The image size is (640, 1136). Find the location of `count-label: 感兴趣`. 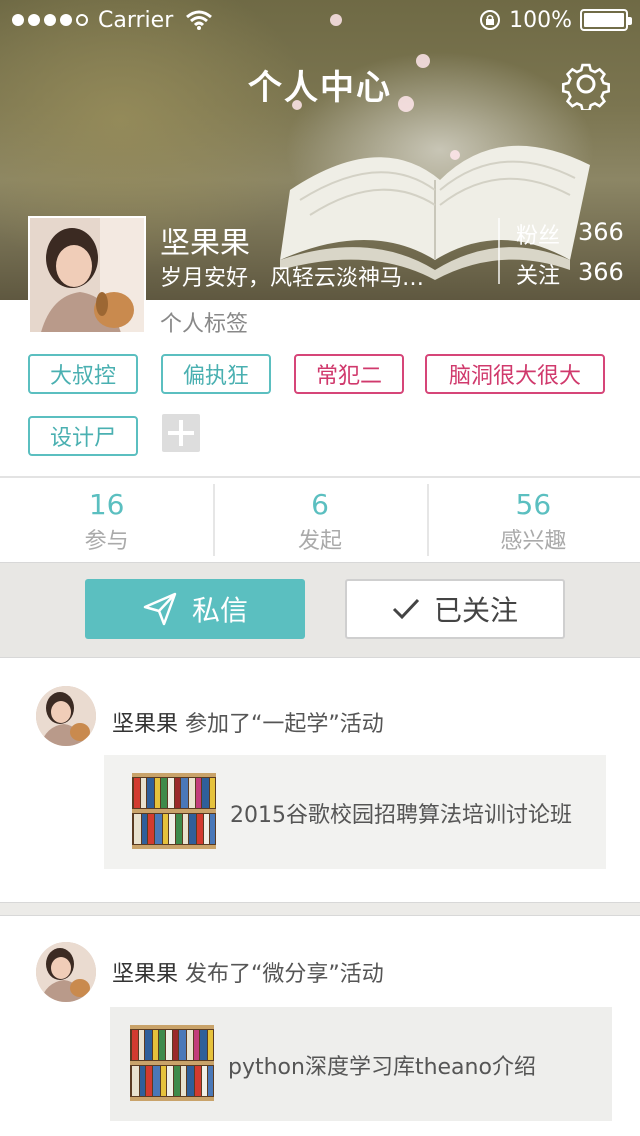

count-label: 感兴趣 is located at coordinates (533, 541).